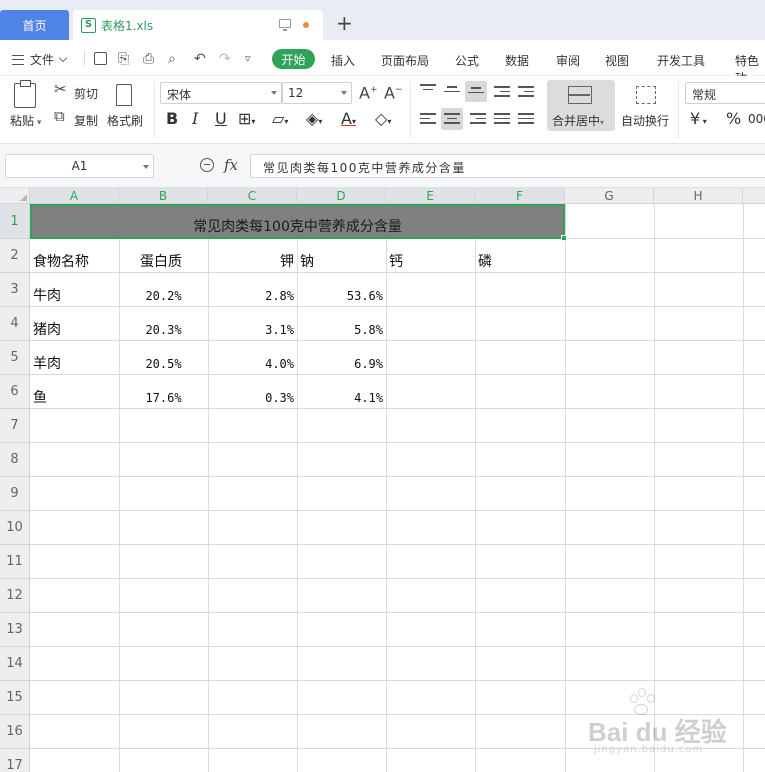 The width and height of the screenshot is (765, 772). What do you see at coordinates (15, 324) in the screenshot?
I see `row-header-4: 4` at bounding box center [15, 324].